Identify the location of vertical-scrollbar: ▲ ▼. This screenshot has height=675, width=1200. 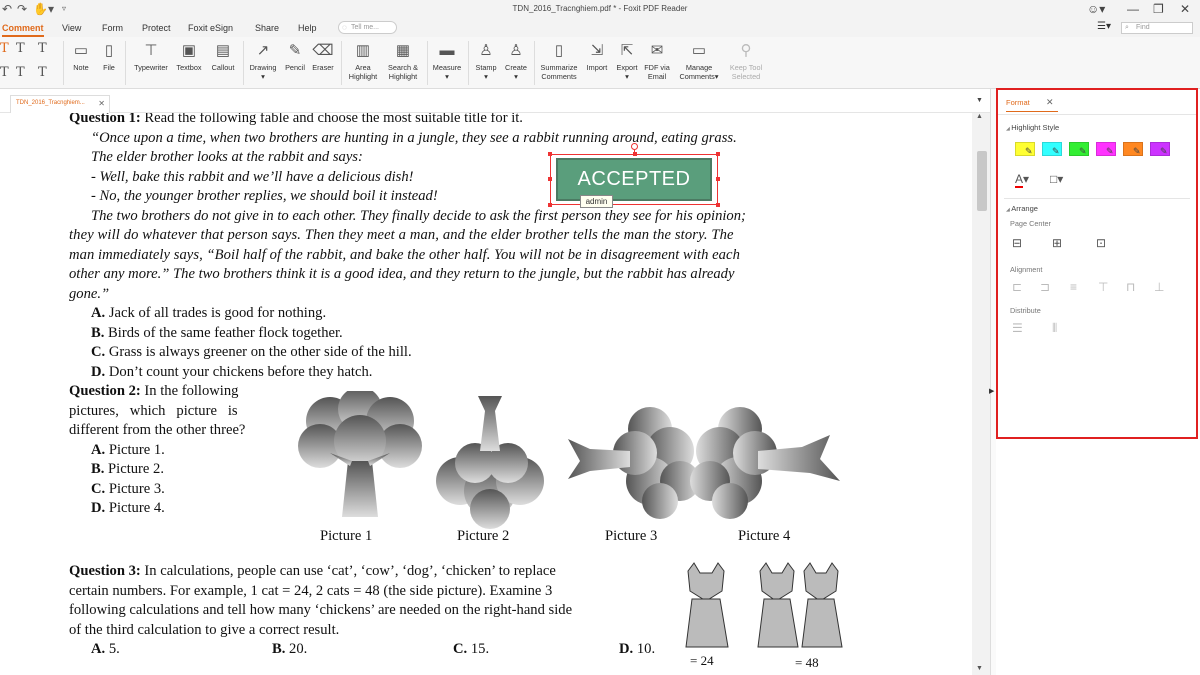
(981, 394).